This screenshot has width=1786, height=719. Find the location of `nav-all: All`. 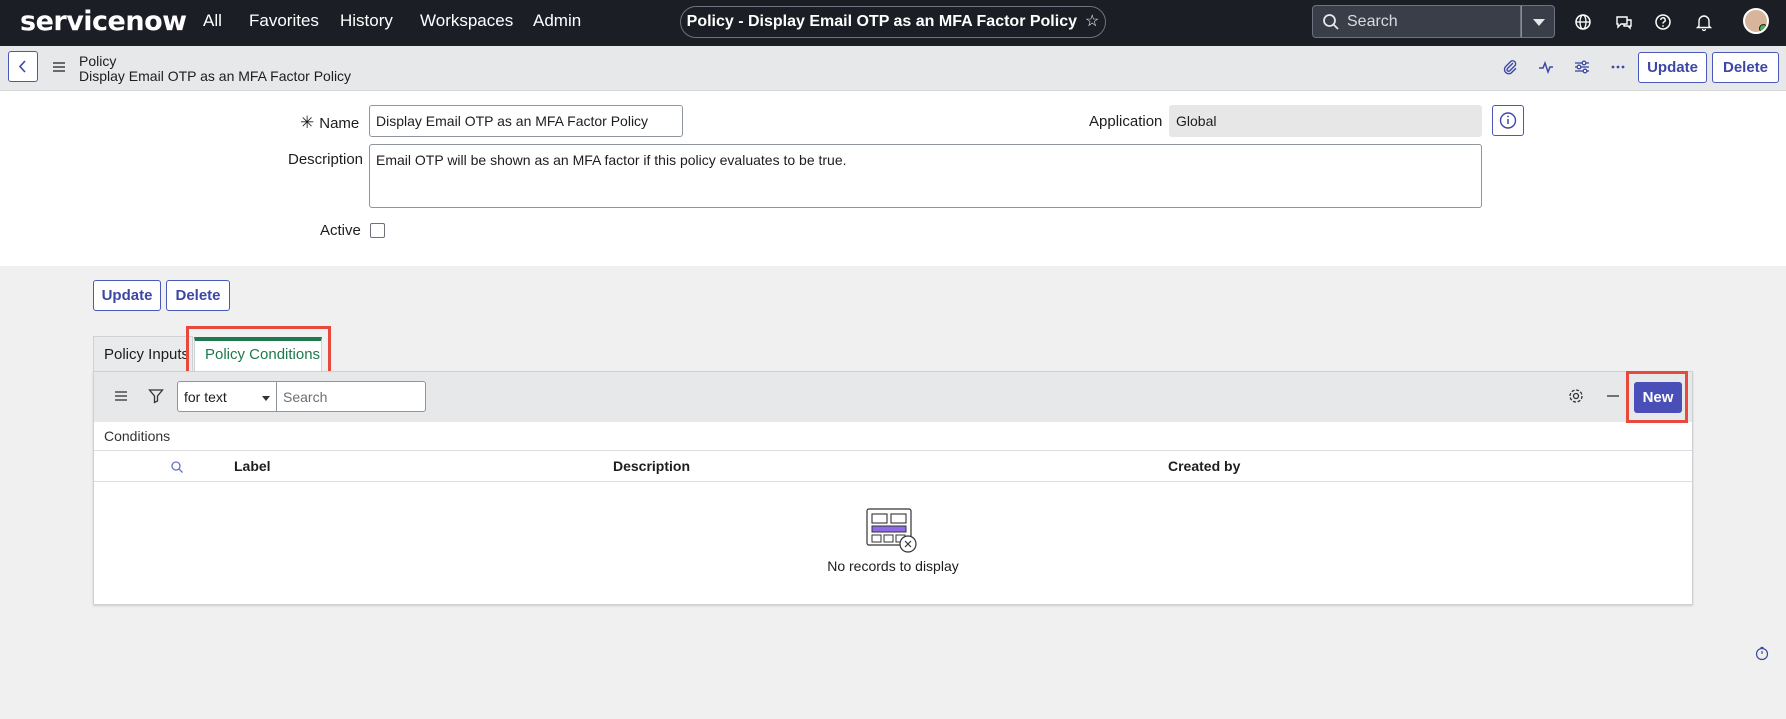

nav-all: All is located at coordinates (212, 21).